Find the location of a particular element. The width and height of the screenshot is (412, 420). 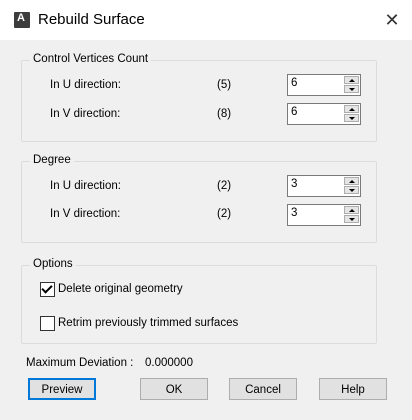

cv-v-spinner: 6 is located at coordinates (324, 114).